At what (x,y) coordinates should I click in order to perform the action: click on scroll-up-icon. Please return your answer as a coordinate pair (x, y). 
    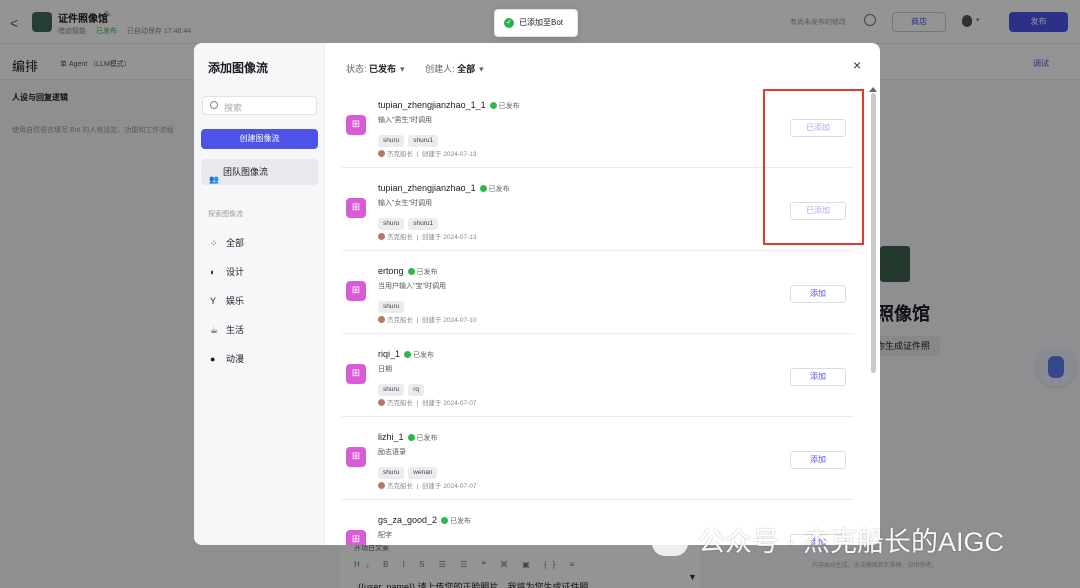
    Looking at the image, I should click on (873, 89).